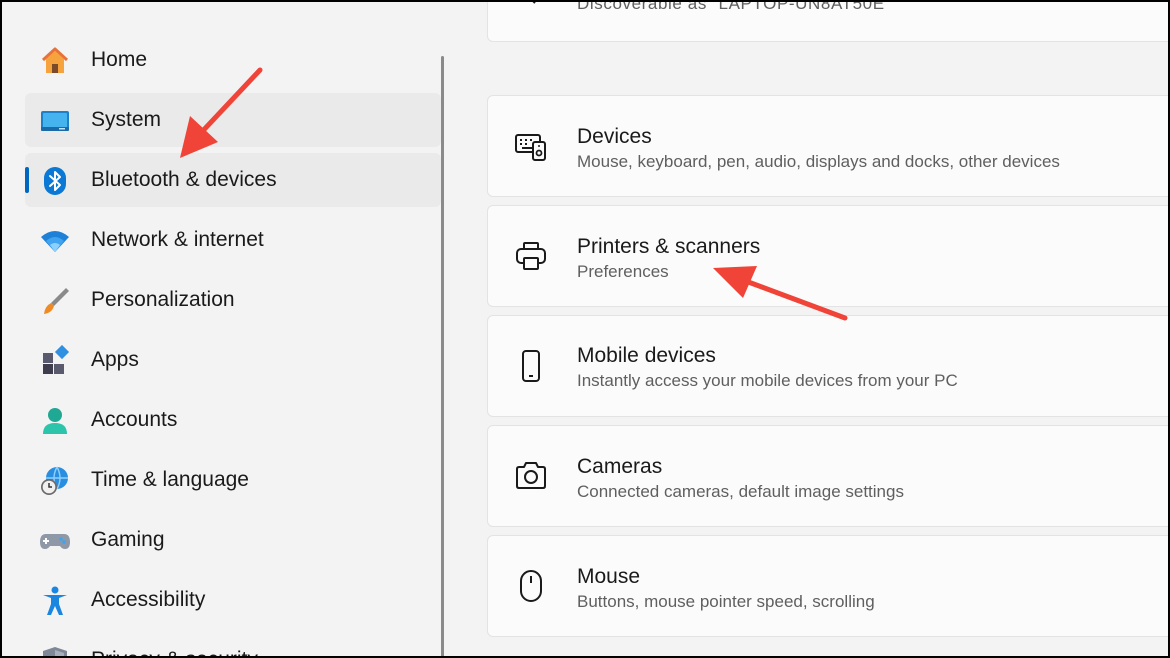 This screenshot has width=1170, height=658. What do you see at coordinates (734, 6) in the screenshot?
I see `discoverable-label: Discoverable as “LAPTOP-UN8AT50E”` at bounding box center [734, 6].